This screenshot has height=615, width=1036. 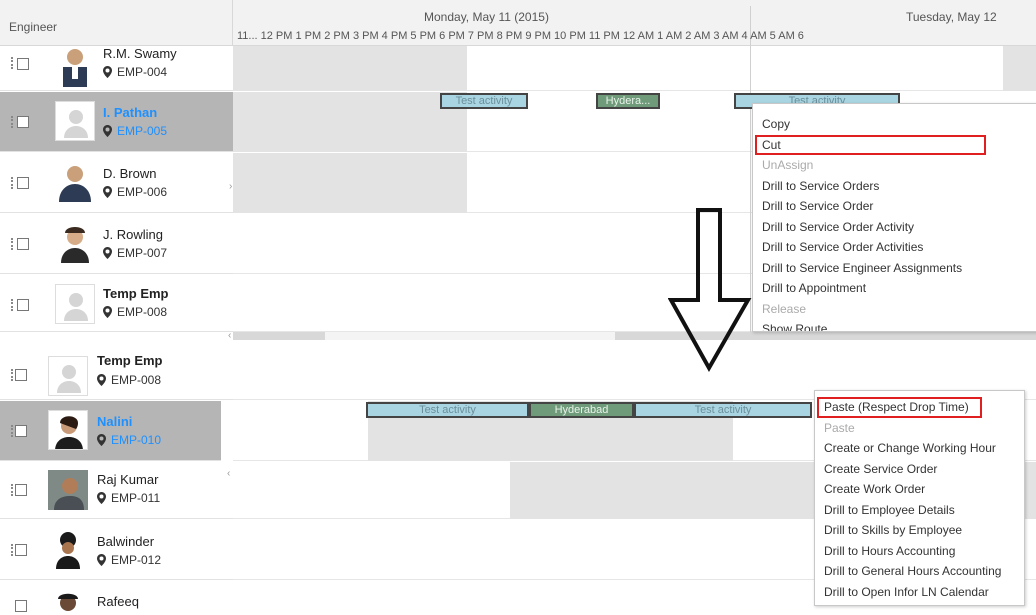 What do you see at coordinates (919, 592) in the screenshot?
I see `menu-item-drill-open-calendar: Drill to Open Infor LN Calendar` at bounding box center [919, 592].